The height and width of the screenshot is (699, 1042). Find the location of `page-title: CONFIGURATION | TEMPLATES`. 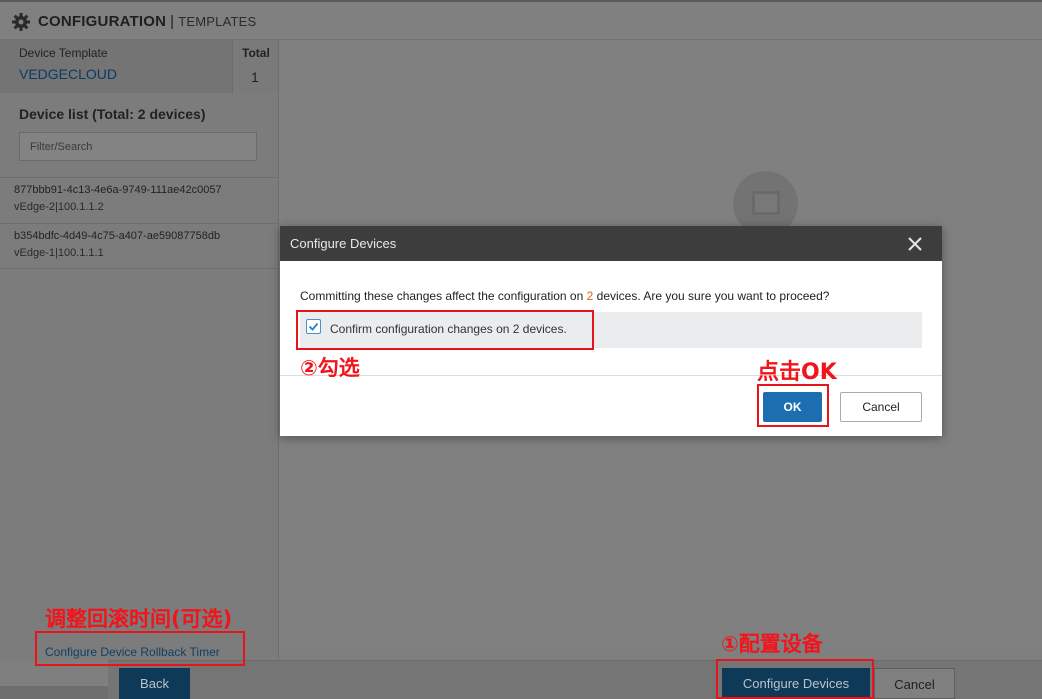

page-title: CONFIGURATION | TEMPLATES is located at coordinates (147, 21).